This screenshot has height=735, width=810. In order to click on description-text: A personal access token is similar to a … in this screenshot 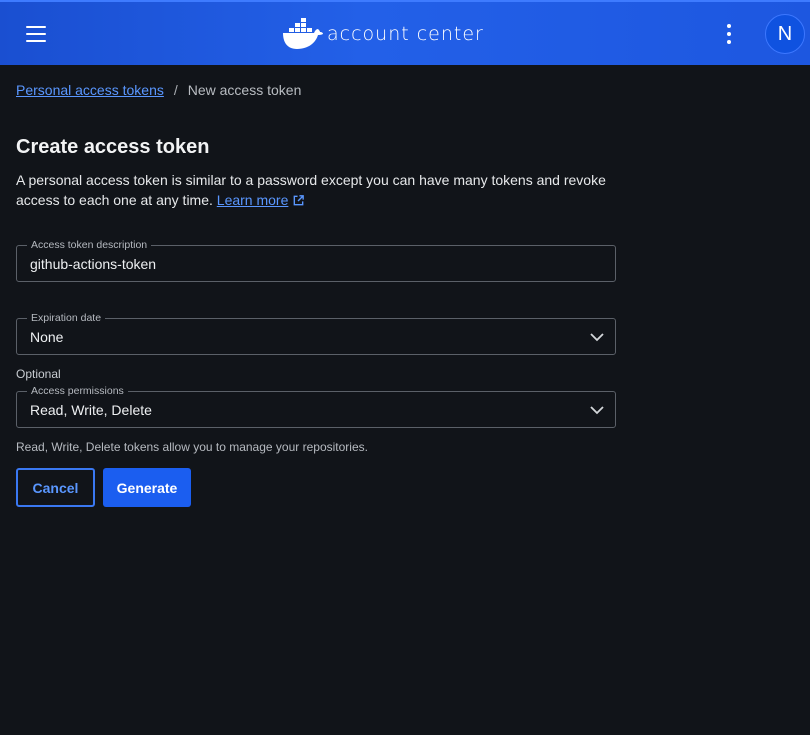, I will do `click(311, 190)`.